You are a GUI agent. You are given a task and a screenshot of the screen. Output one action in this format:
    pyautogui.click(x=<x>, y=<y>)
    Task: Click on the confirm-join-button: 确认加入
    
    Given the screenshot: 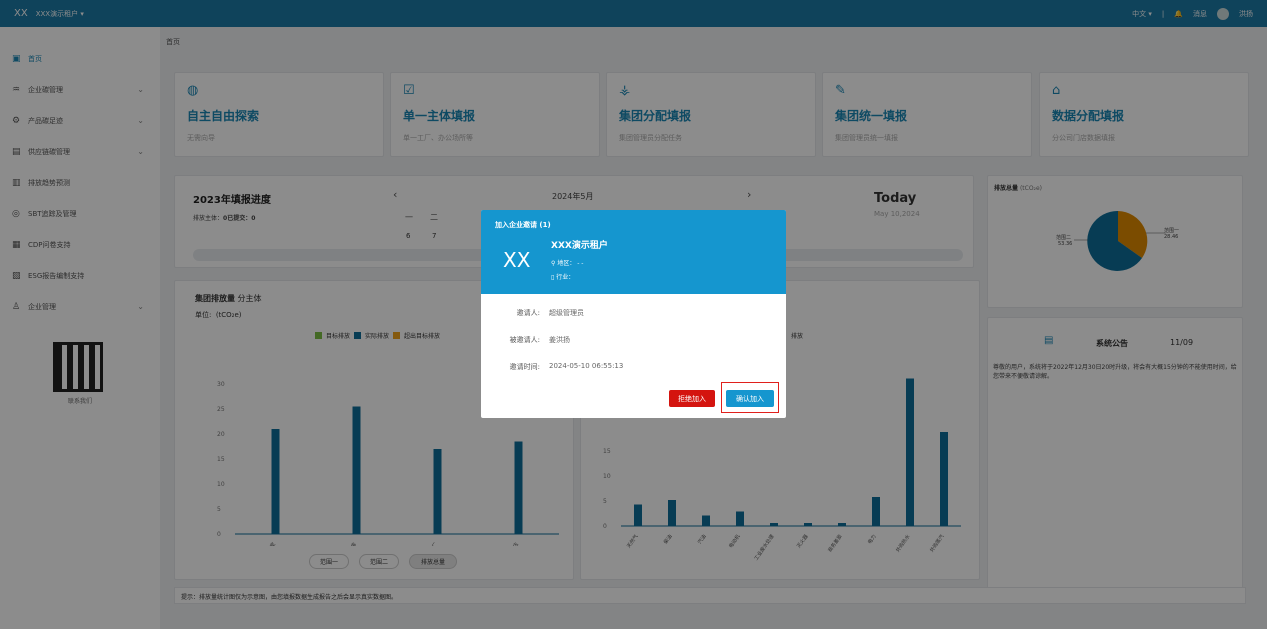 What is the action you would take?
    pyautogui.click(x=750, y=398)
    